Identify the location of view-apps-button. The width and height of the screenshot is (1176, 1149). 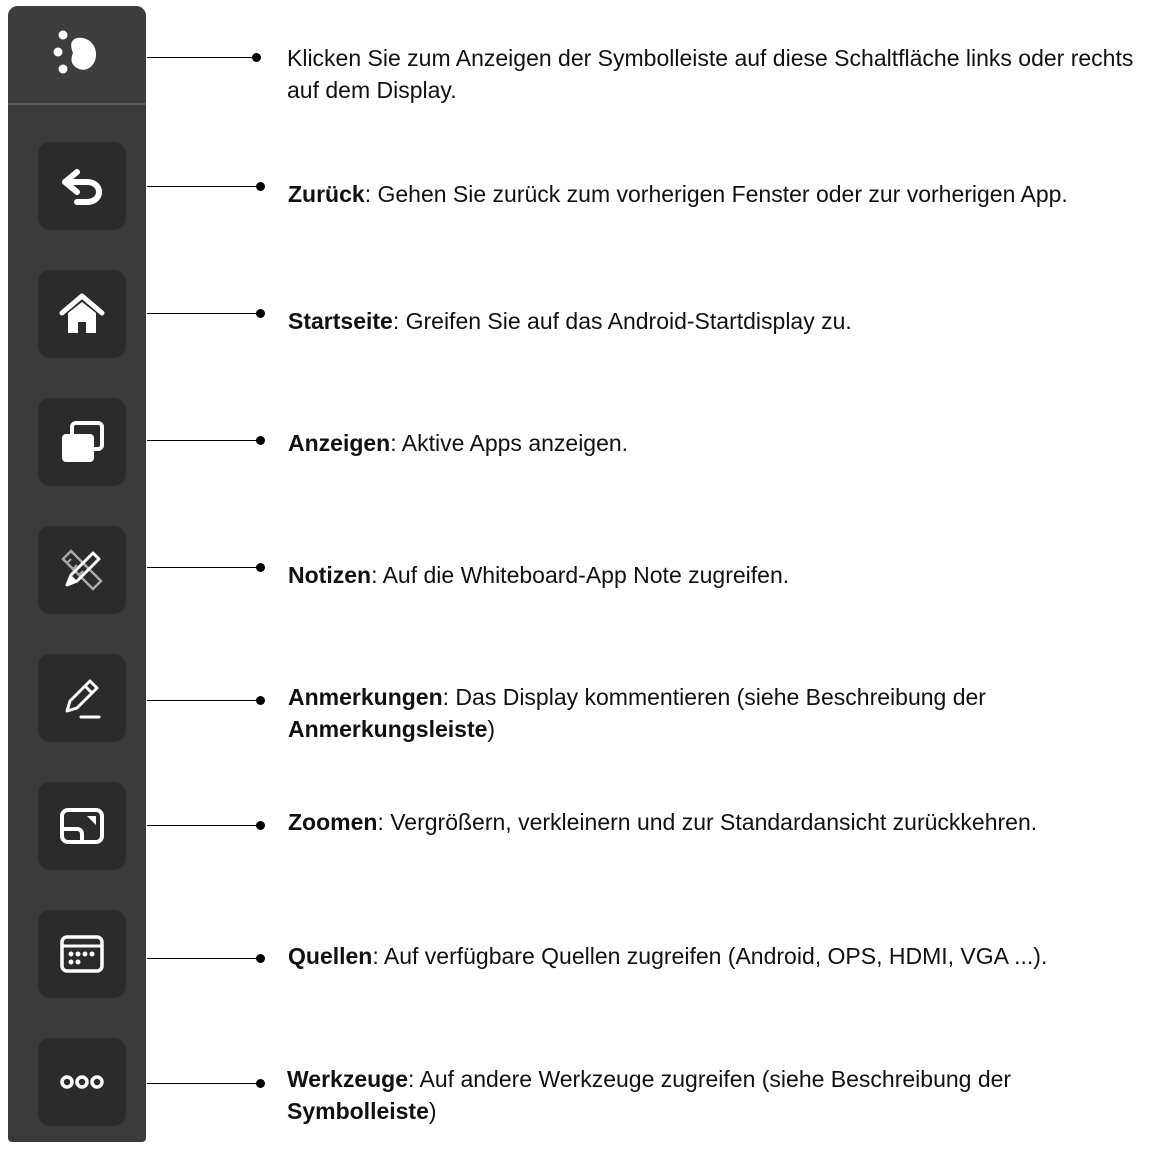
(82, 442).